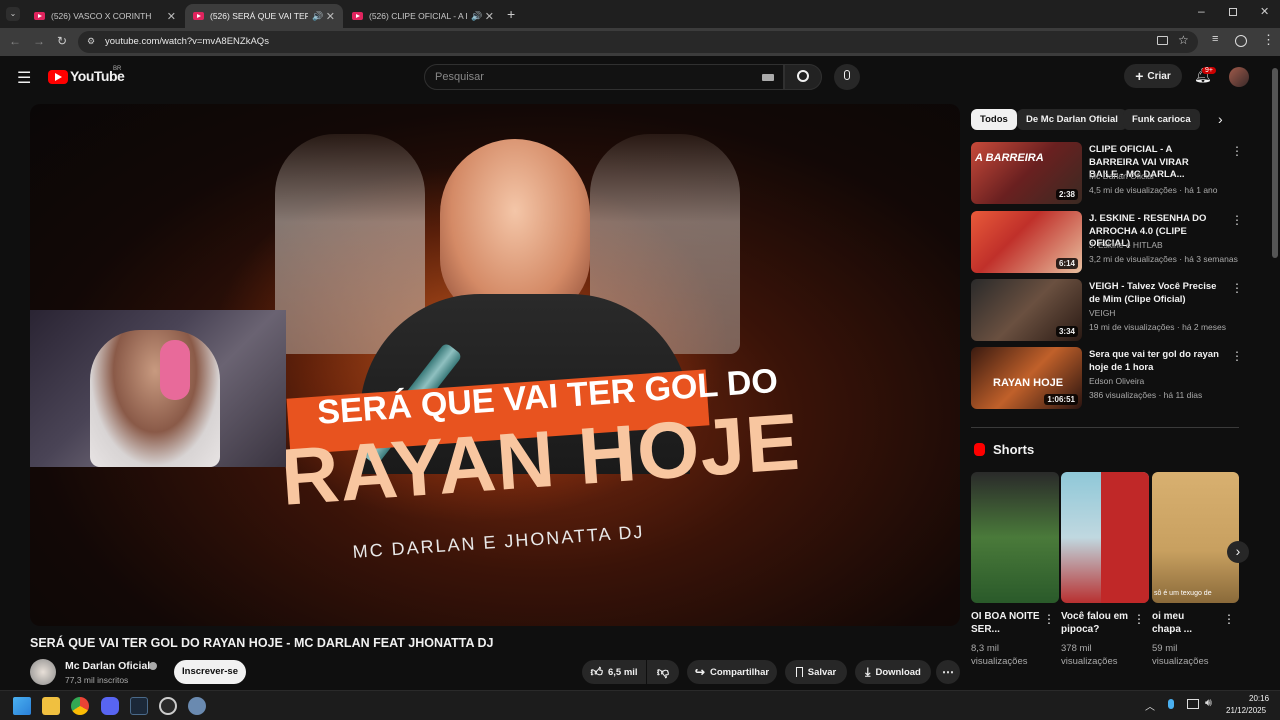 The height and width of the screenshot is (720, 1280). Describe the element at coordinates (1233, 12) in the screenshot. I see `restore-icon` at that location.